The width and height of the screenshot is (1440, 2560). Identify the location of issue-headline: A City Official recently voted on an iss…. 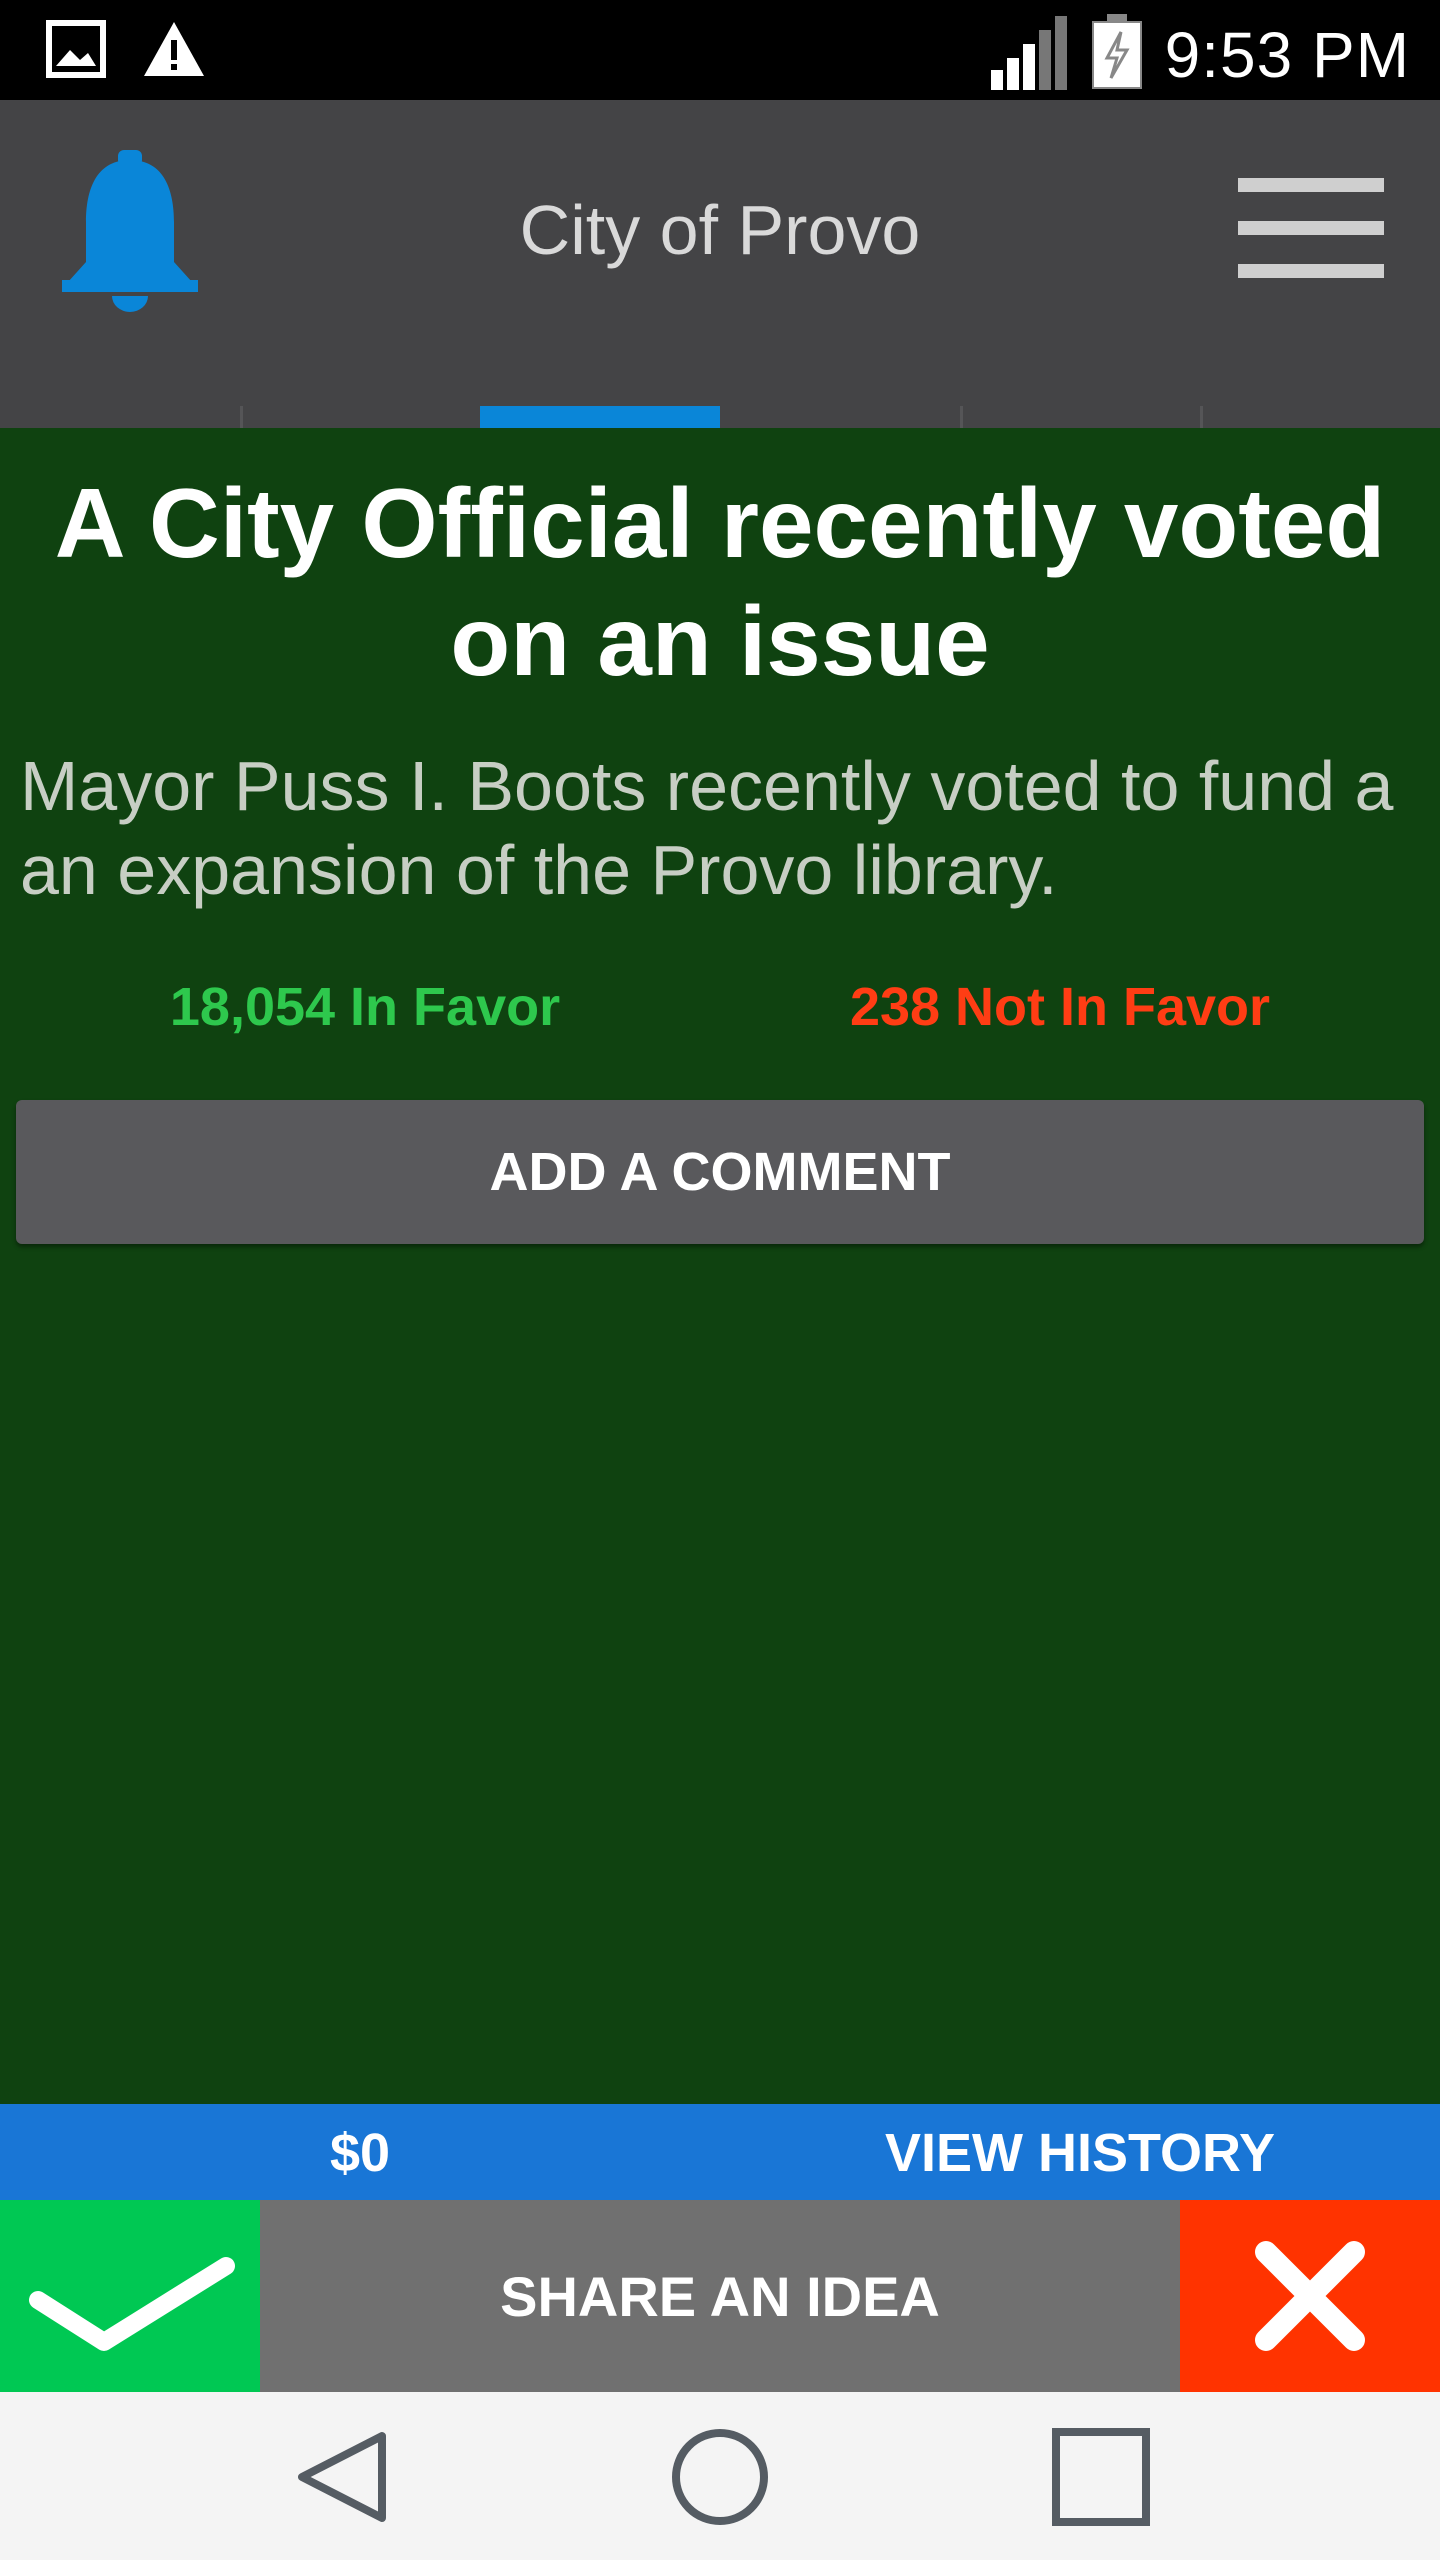
(720, 582).